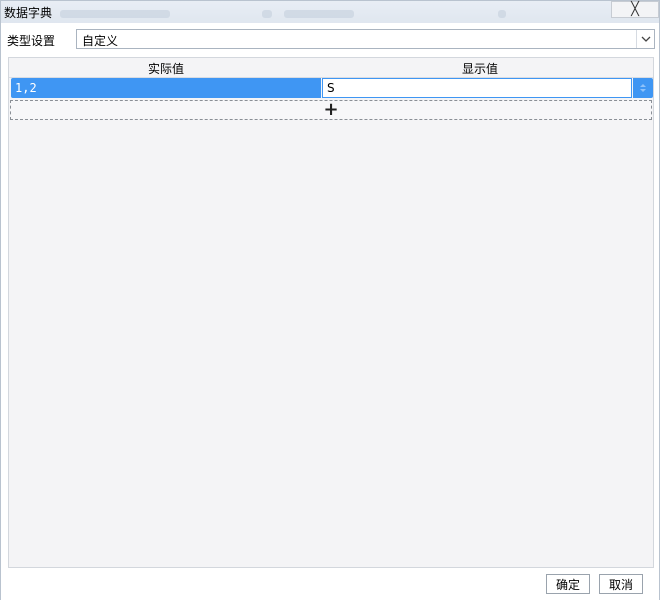 The height and width of the screenshot is (600, 660). What do you see at coordinates (645, 39) in the screenshot?
I see `chevron-down-icon` at bounding box center [645, 39].